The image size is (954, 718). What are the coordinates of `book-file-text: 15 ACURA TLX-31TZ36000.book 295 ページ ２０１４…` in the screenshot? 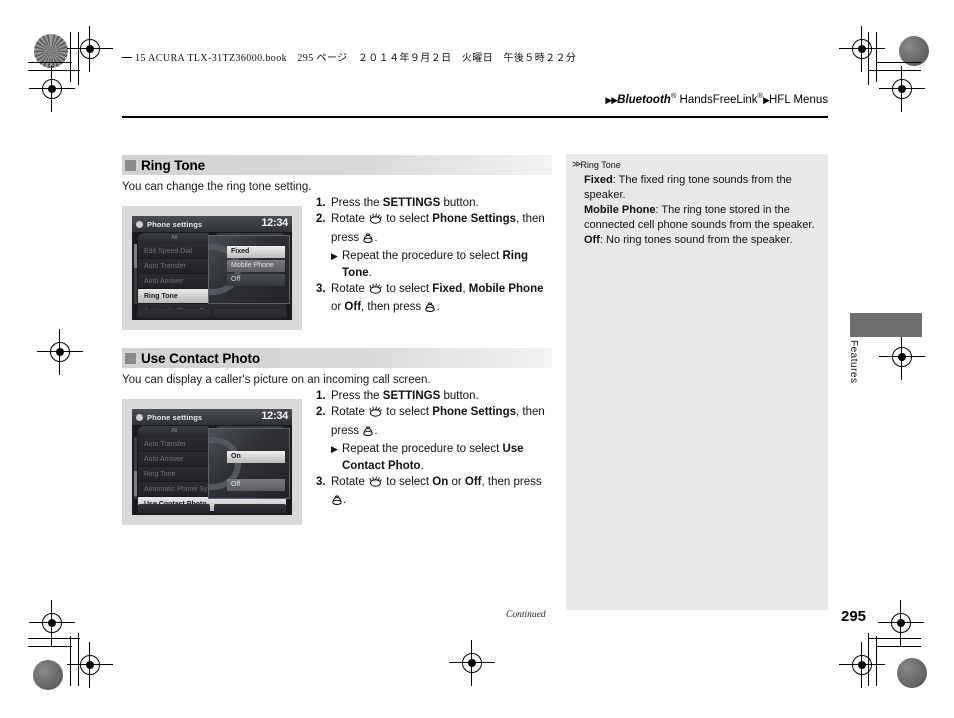 It's located at (356, 58).